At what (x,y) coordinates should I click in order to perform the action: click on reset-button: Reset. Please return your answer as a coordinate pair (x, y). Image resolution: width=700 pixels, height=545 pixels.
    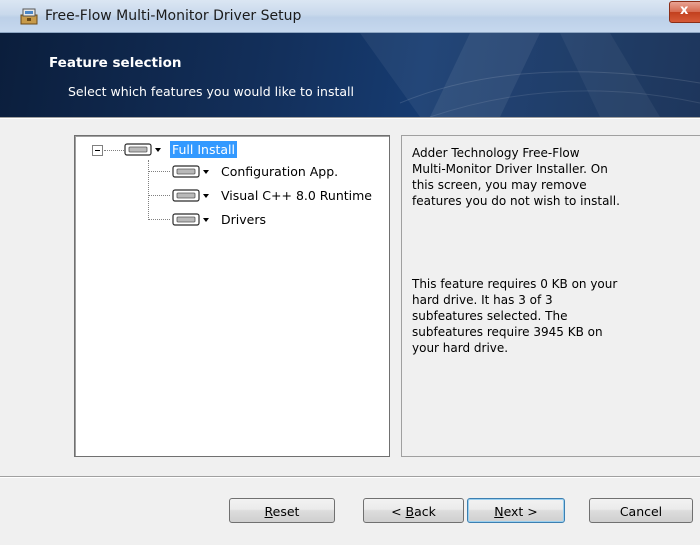
    Looking at the image, I should click on (282, 510).